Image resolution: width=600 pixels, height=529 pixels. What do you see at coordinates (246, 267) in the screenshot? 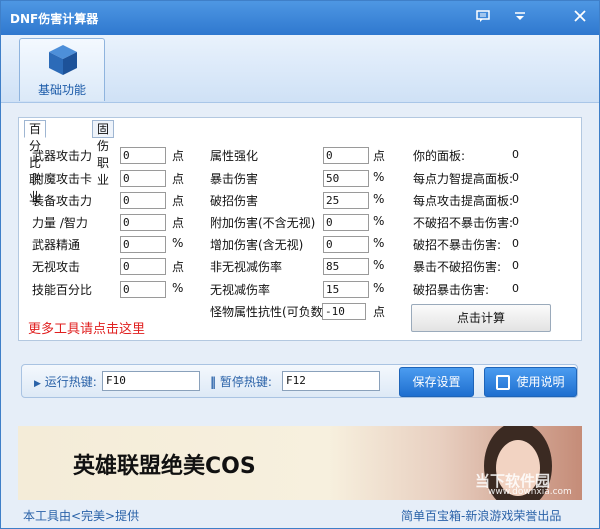
I see `field-label: 非无视减伤率` at bounding box center [246, 267].